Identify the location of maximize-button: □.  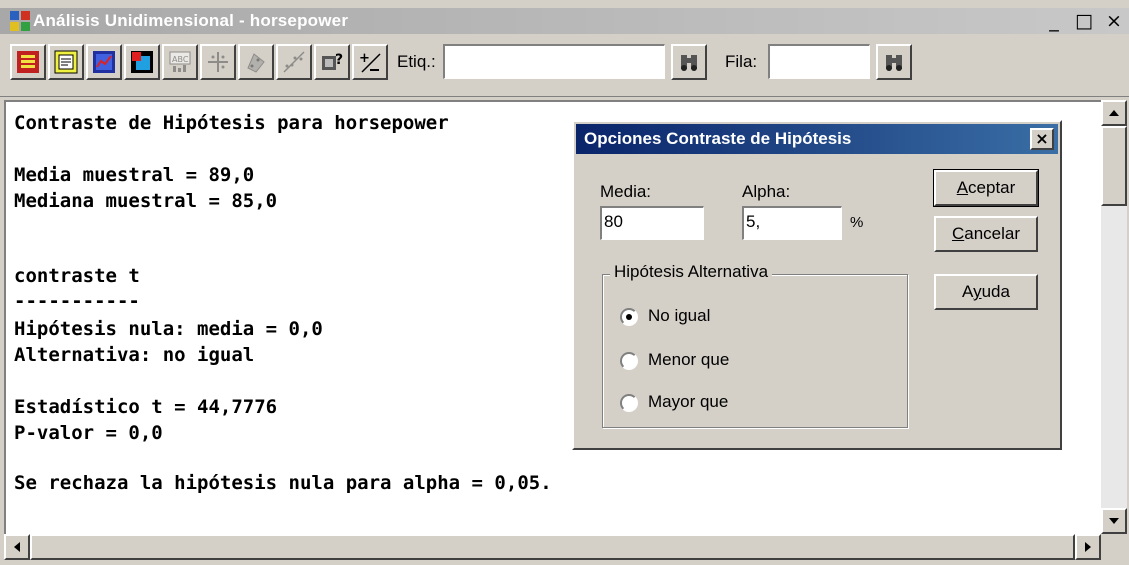
(1084, 21).